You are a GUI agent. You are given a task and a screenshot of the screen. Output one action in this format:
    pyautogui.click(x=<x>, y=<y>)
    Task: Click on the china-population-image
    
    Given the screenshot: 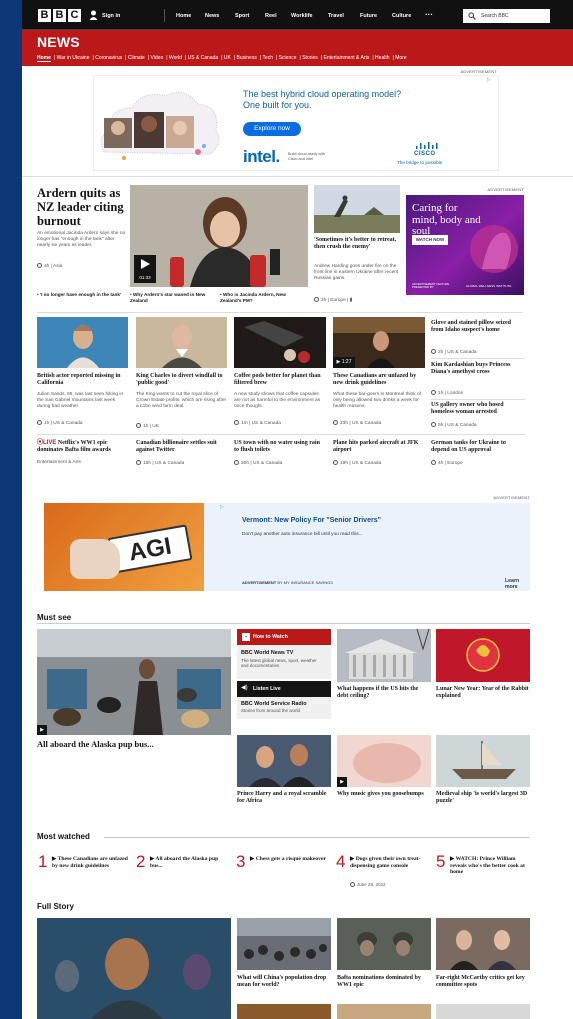 What is the action you would take?
    pyautogui.click(x=284, y=944)
    